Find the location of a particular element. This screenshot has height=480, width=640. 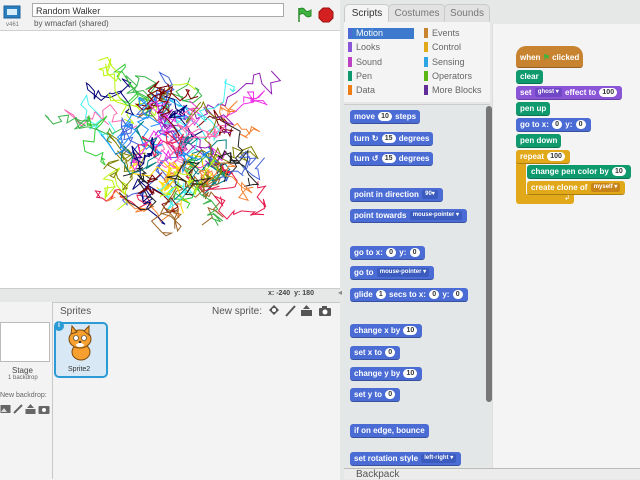

repeat-loop-arrow-icon: ↲ is located at coordinates (545, 199).